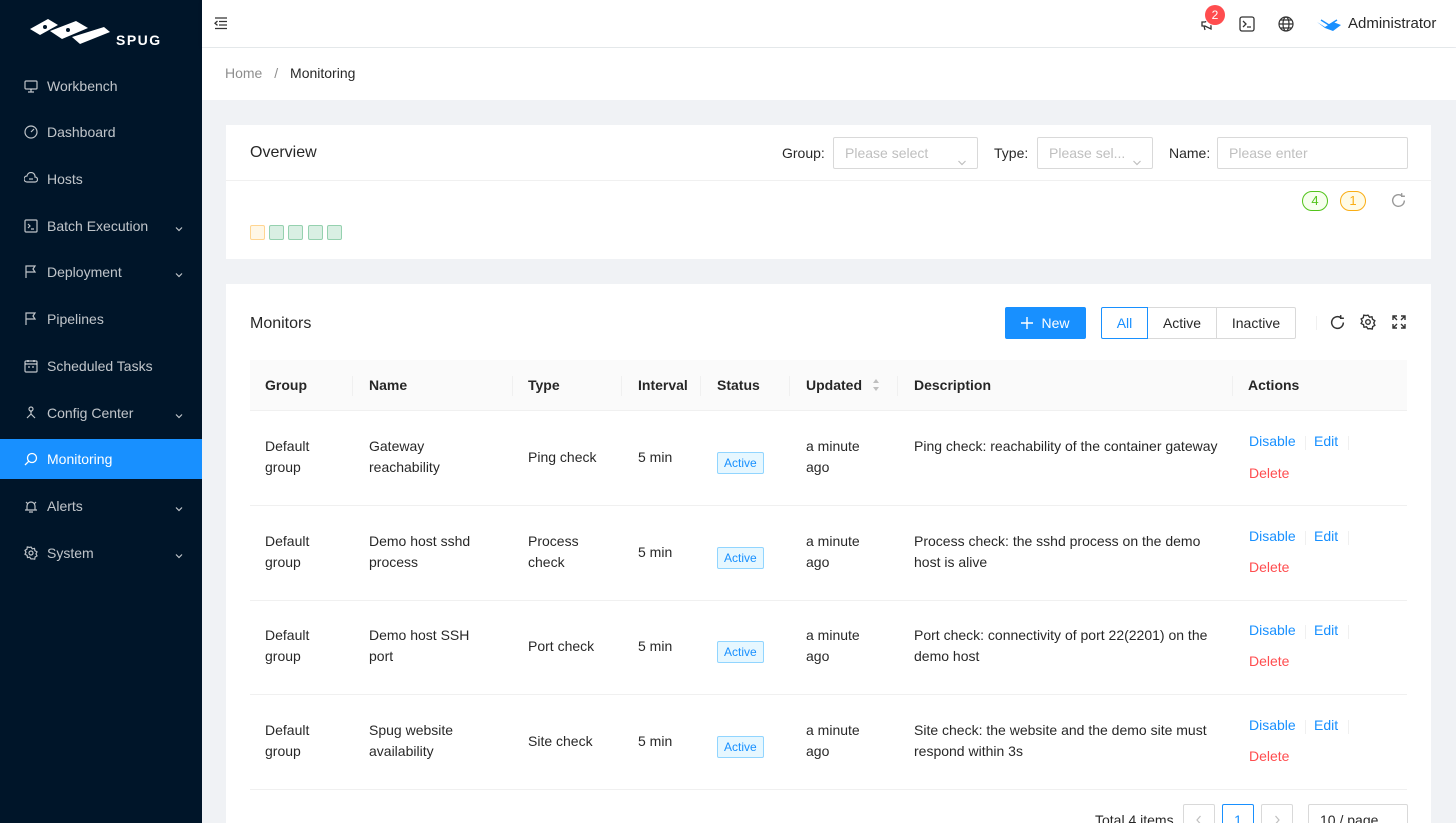 The height and width of the screenshot is (823, 1456). What do you see at coordinates (1247, 25) in the screenshot?
I see `terminal-icon` at bounding box center [1247, 25].